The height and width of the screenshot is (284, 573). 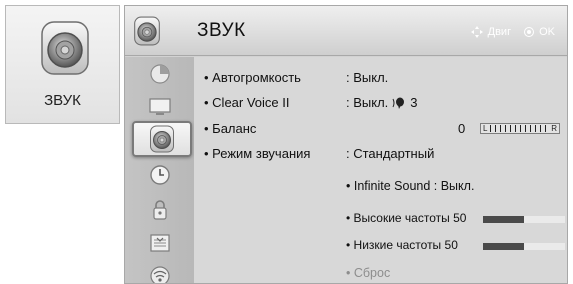 What do you see at coordinates (406, 218) in the screenshot?
I see `setting-label: • Высокие частоты 50` at bounding box center [406, 218].